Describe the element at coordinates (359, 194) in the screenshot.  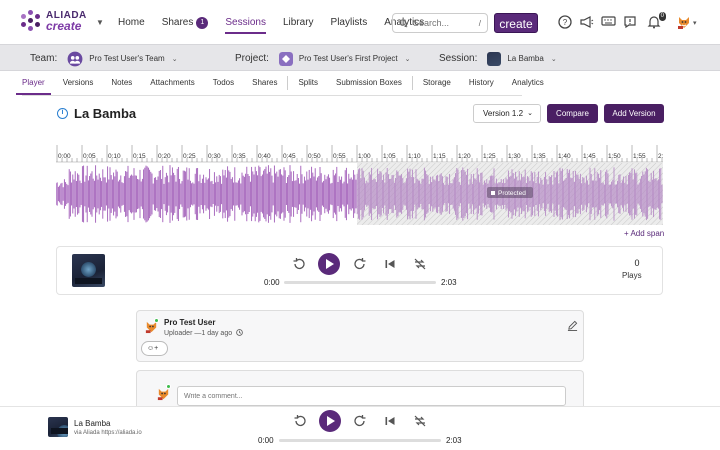
I see `waveform: Protected` at that location.